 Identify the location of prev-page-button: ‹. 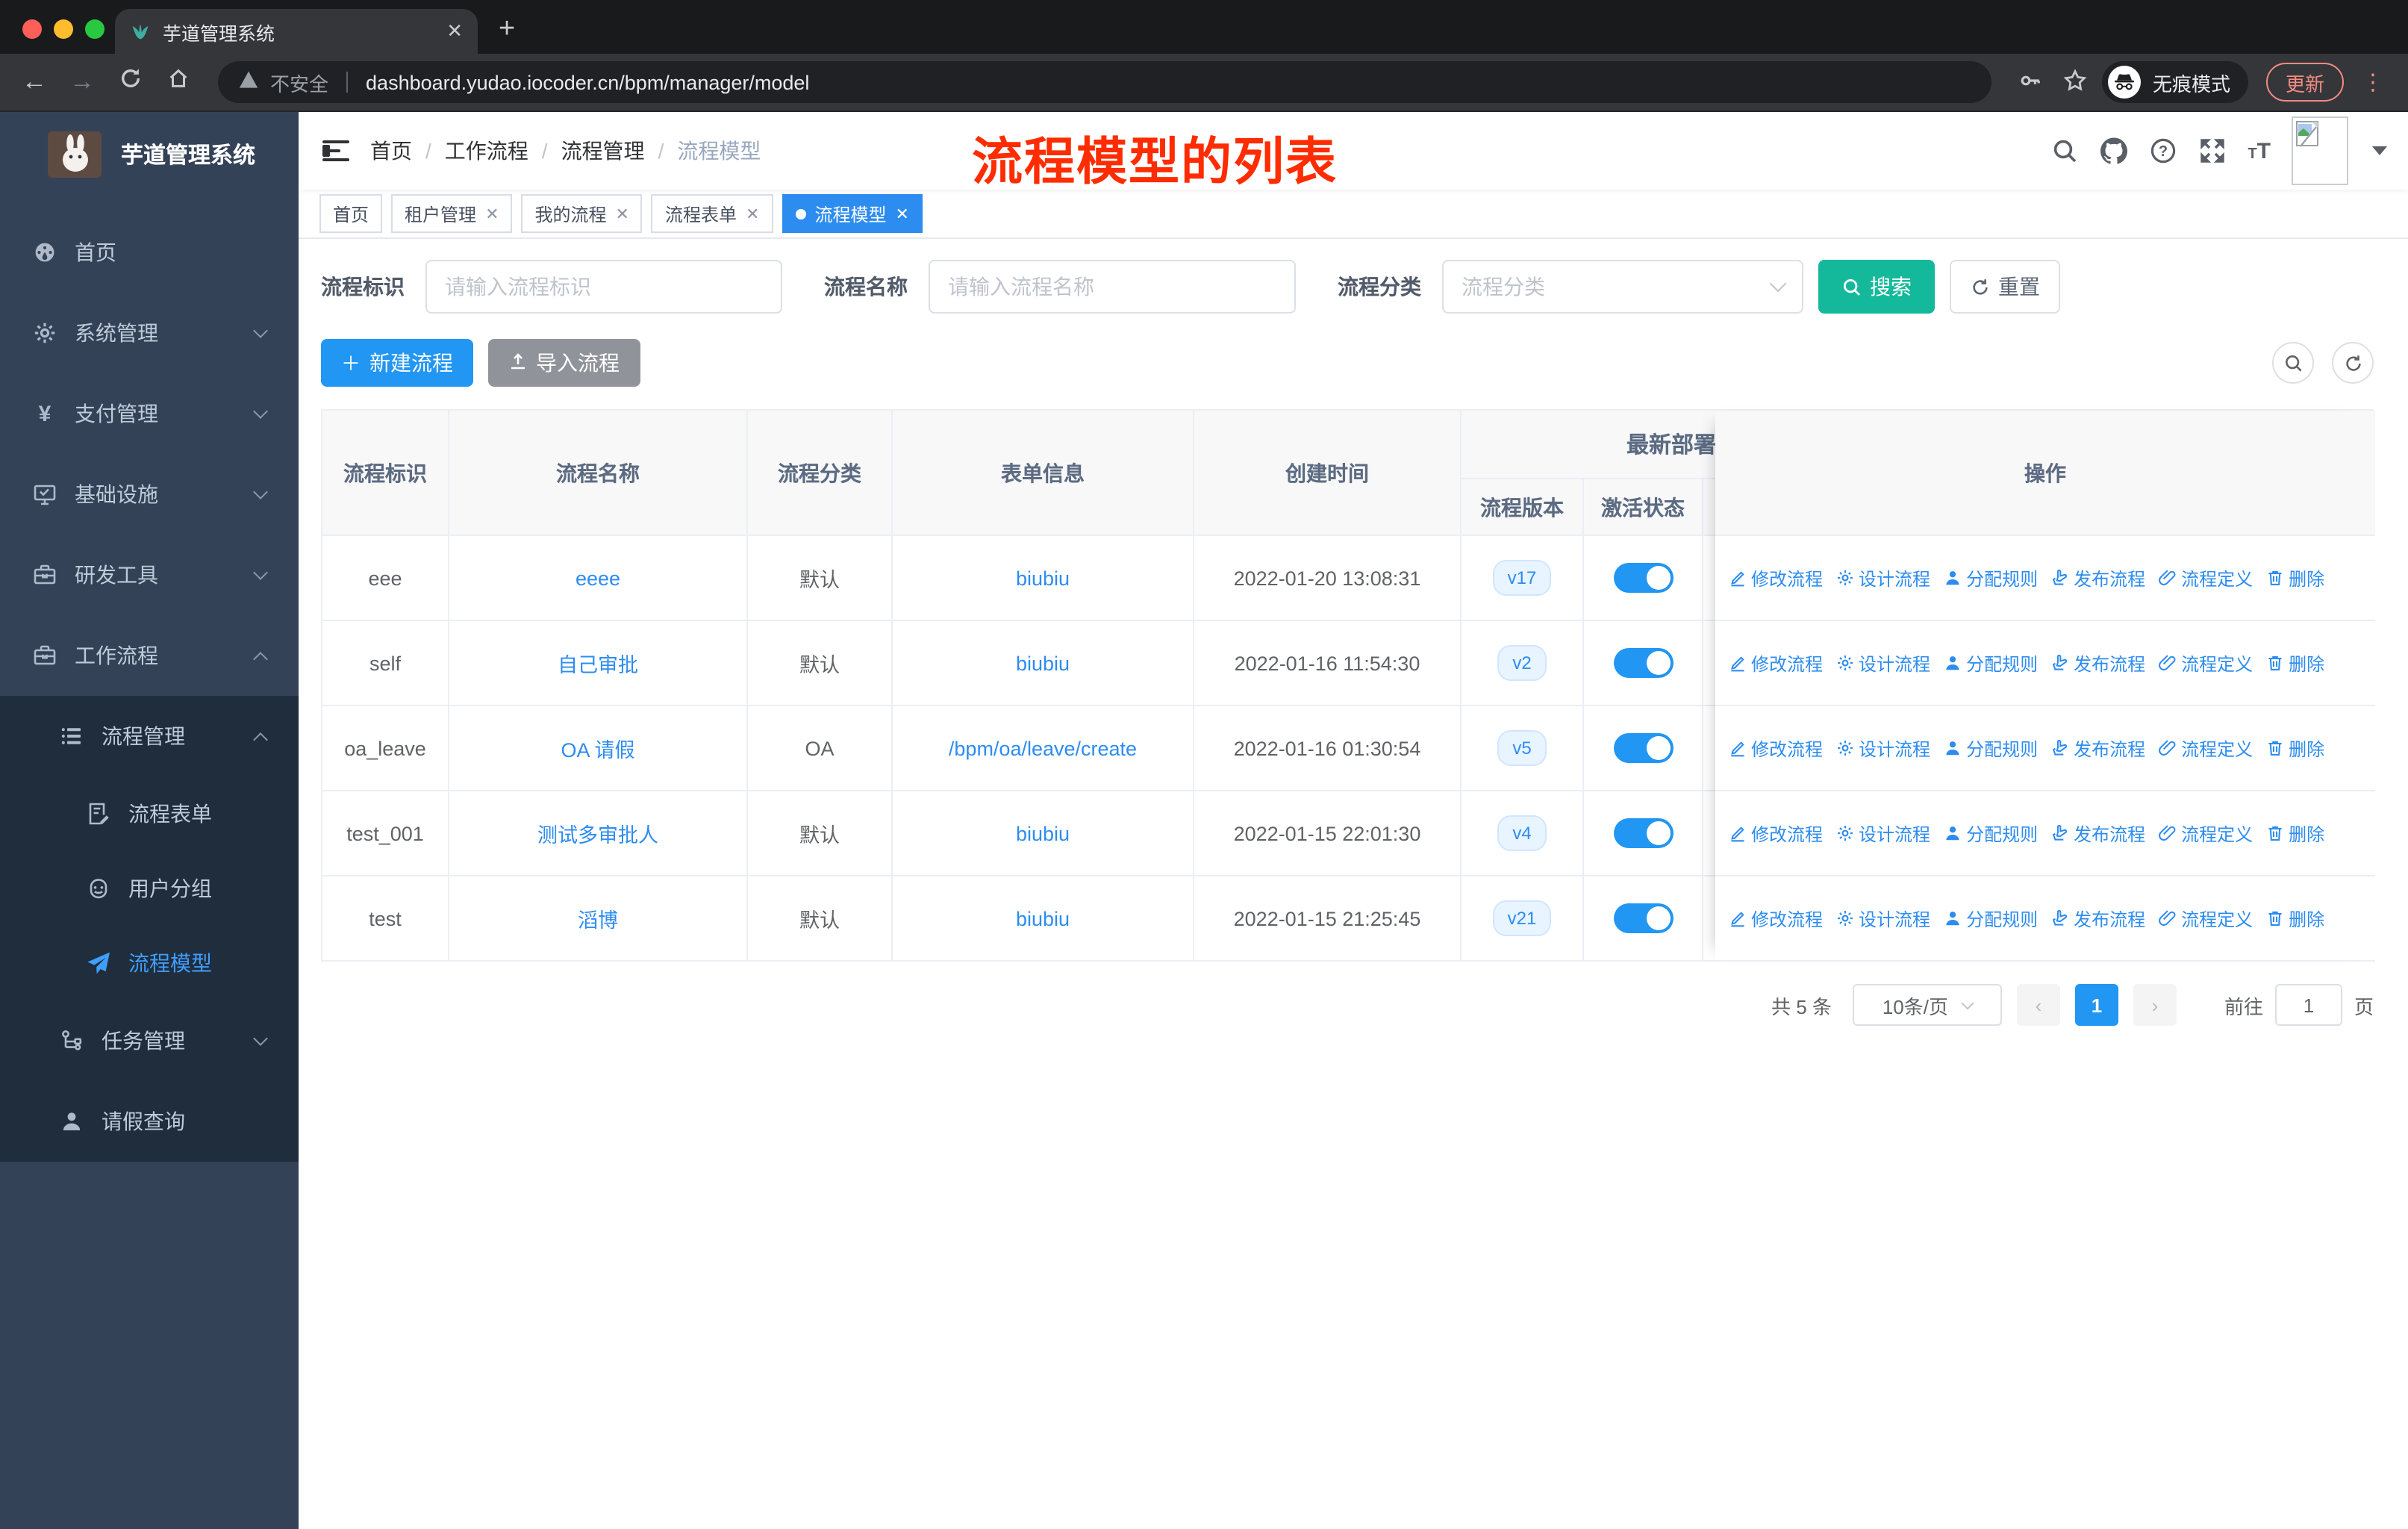
(2038, 1005).